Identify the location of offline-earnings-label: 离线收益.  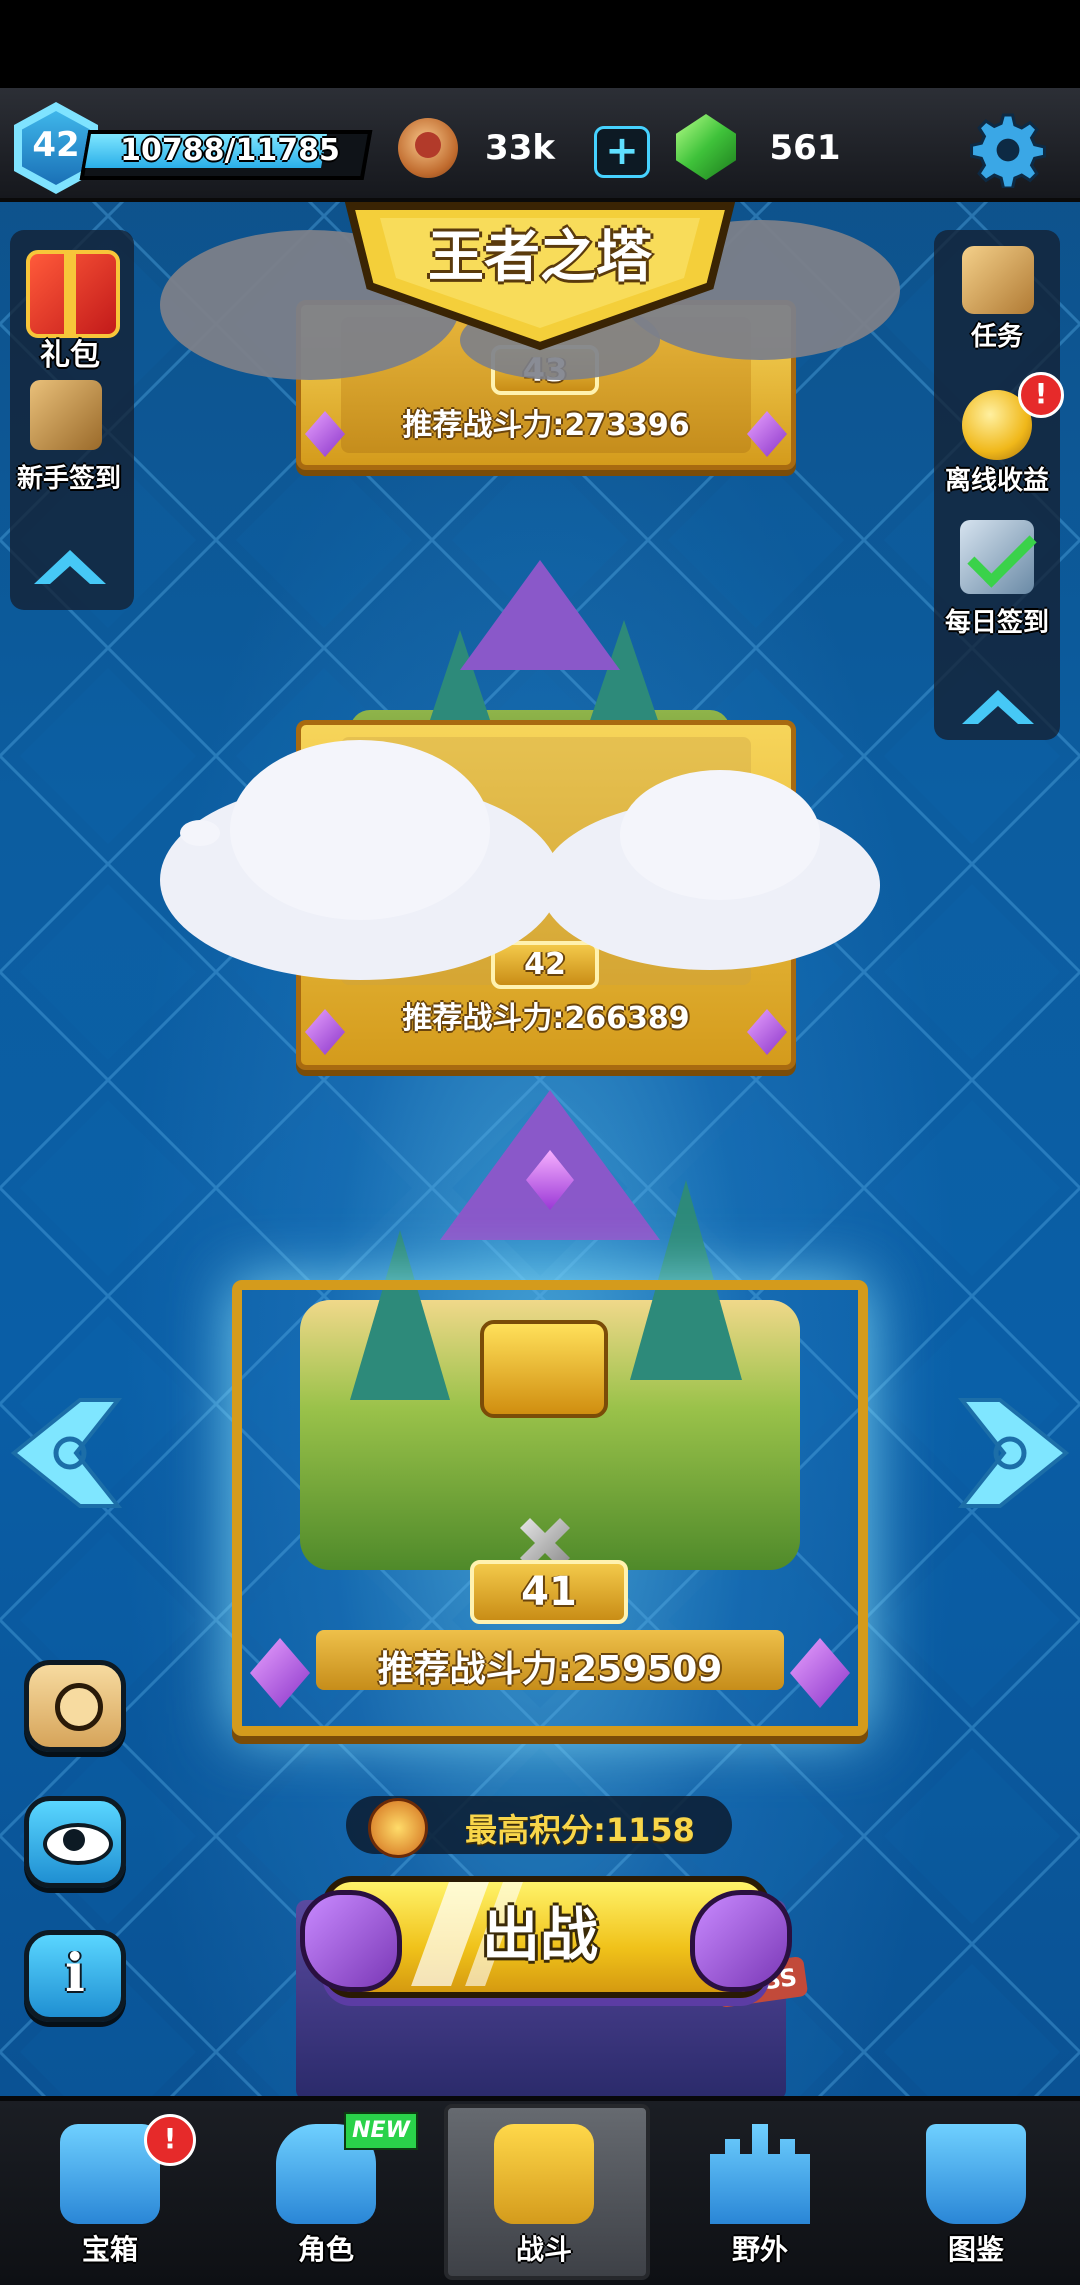
(996, 481).